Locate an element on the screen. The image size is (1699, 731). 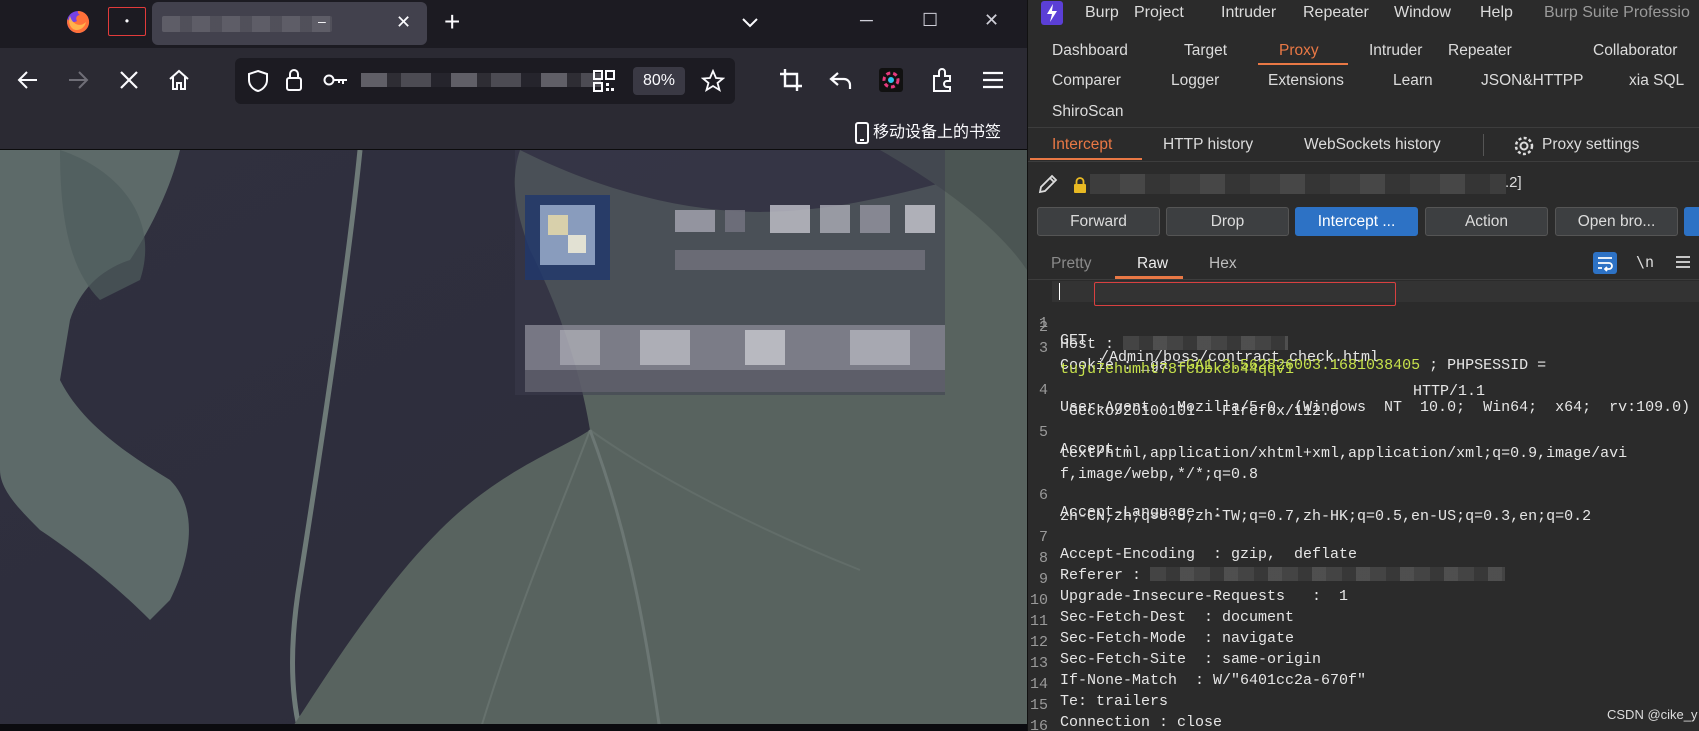
tracking-shield-icon is located at coordinates (258, 81).